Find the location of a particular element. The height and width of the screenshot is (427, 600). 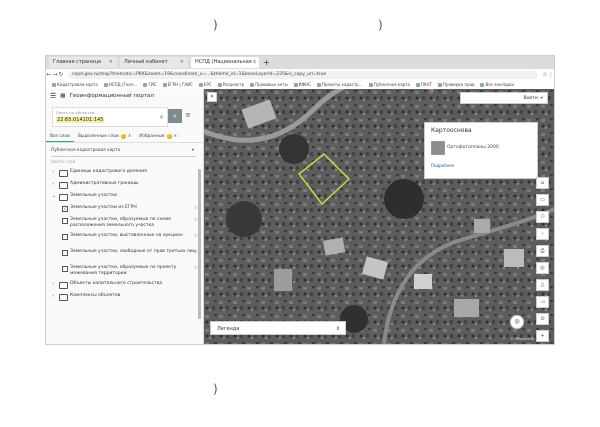

bookmark: Проверка прав is located at coordinates (456, 84).